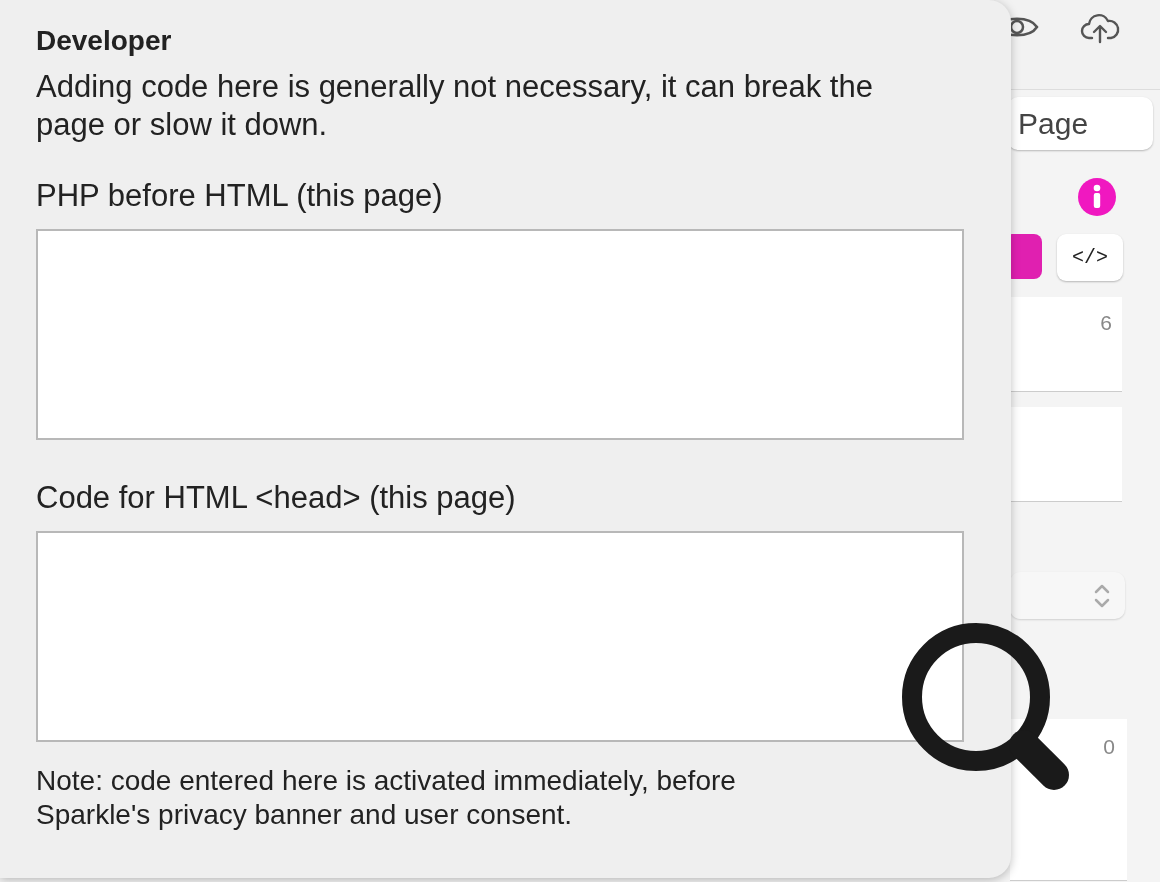 Image resolution: width=1160 pixels, height=882 pixels. What do you see at coordinates (240, 196) in the screenshot?
I see `field-label: PHP before HTML (this page)` at bounding box center [240, 196].